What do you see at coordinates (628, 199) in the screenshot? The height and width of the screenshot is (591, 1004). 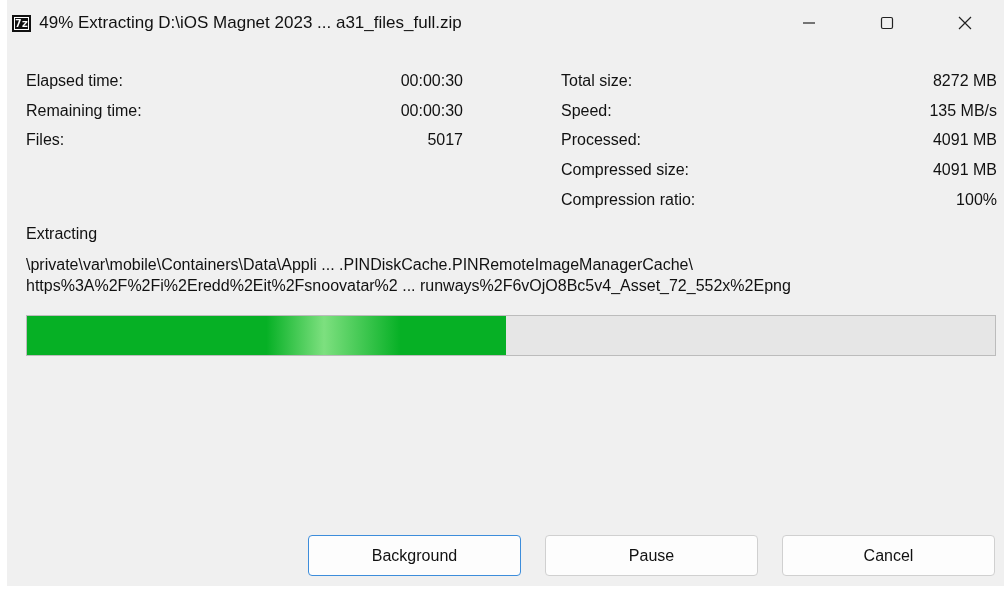 I see `stat-label: Compression ratio:` at bounding box center [628, 199].